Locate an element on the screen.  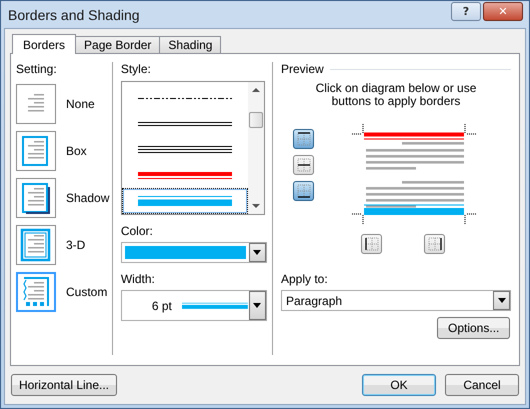
line-style-option is located at coordinates (185, 201).